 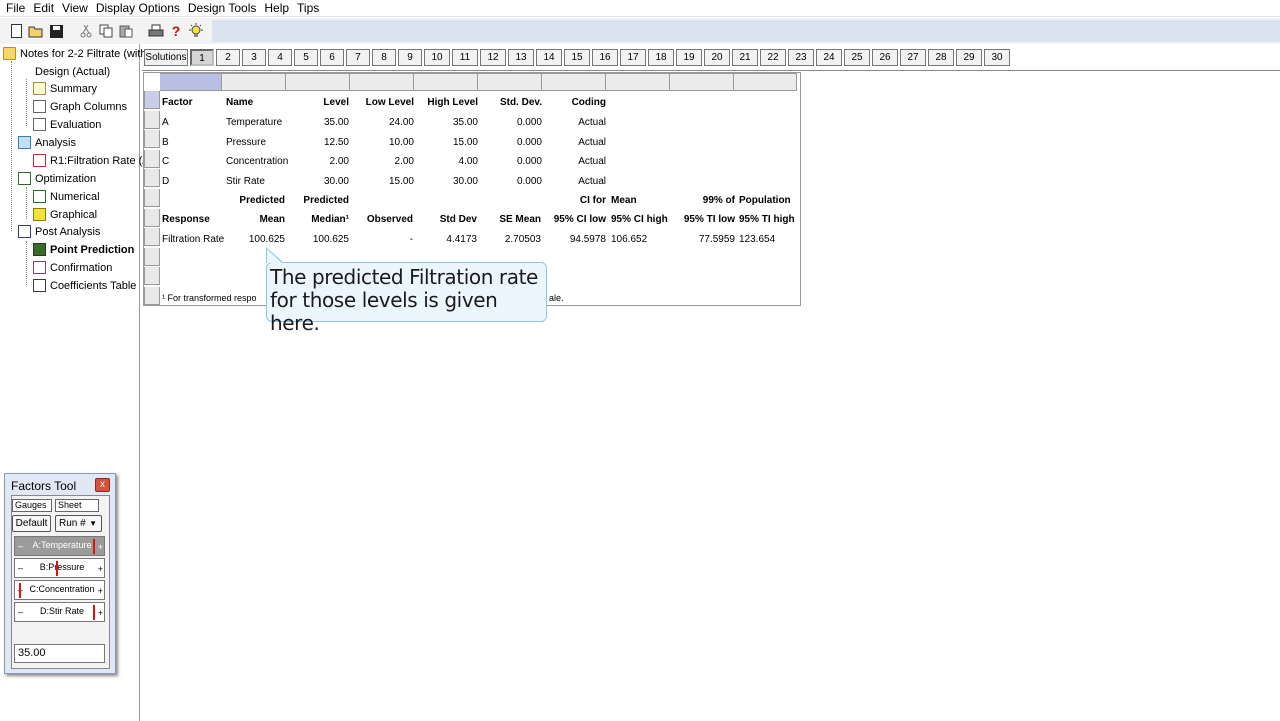 What do you see at coordinates (447, 122) in the screenshot?
I see `factor-cell-high: 35.00` at bounding box center [447, 122].